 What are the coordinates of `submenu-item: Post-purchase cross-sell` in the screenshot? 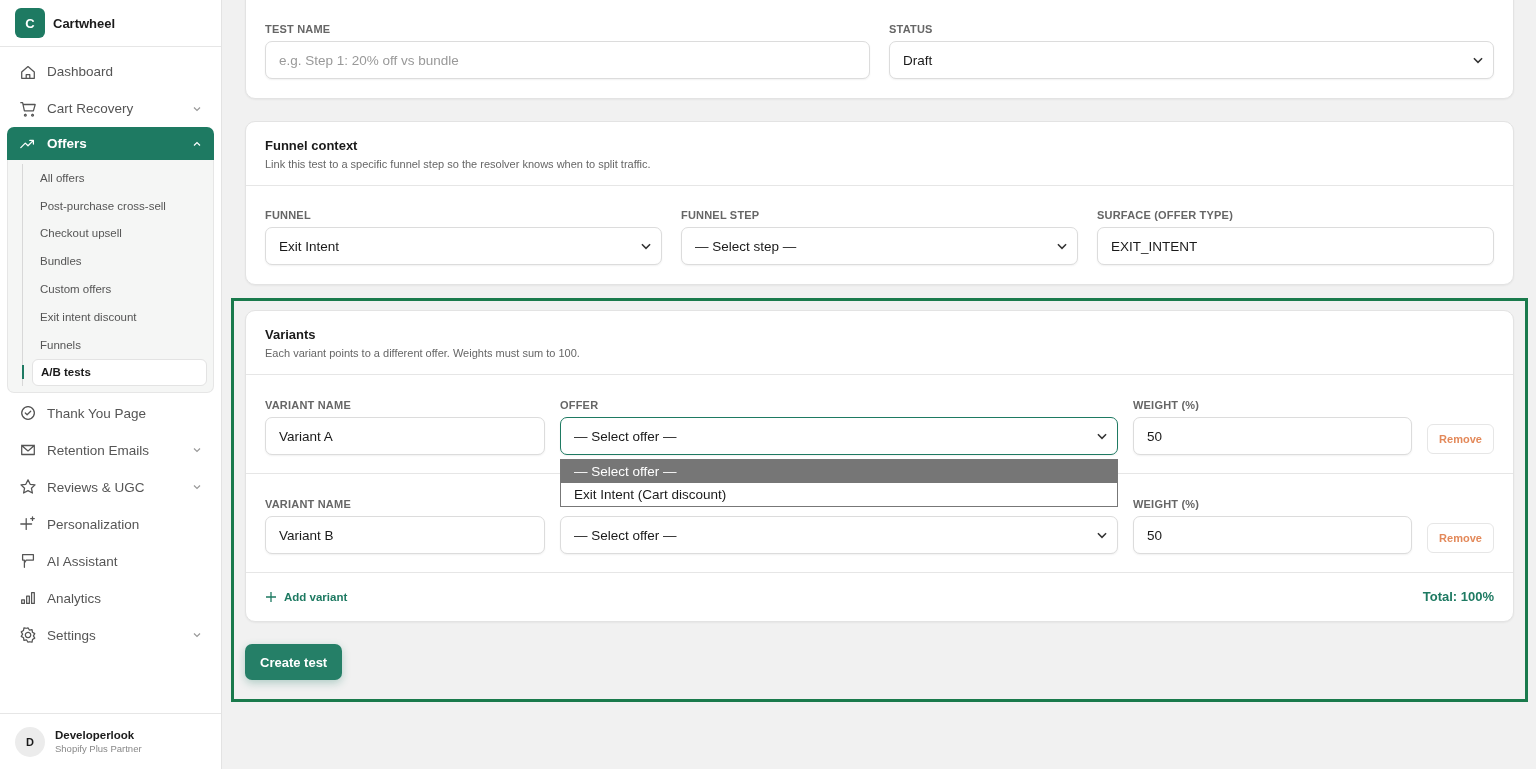 It's located at (119, 205).